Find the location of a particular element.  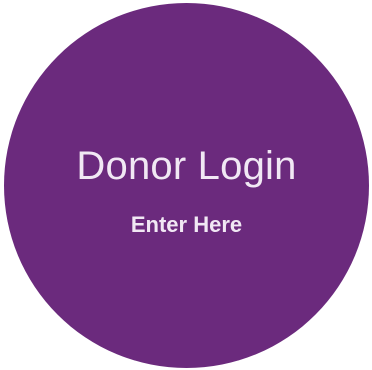

enter-here-label: Enter Here is located at coordinates (186, 224).